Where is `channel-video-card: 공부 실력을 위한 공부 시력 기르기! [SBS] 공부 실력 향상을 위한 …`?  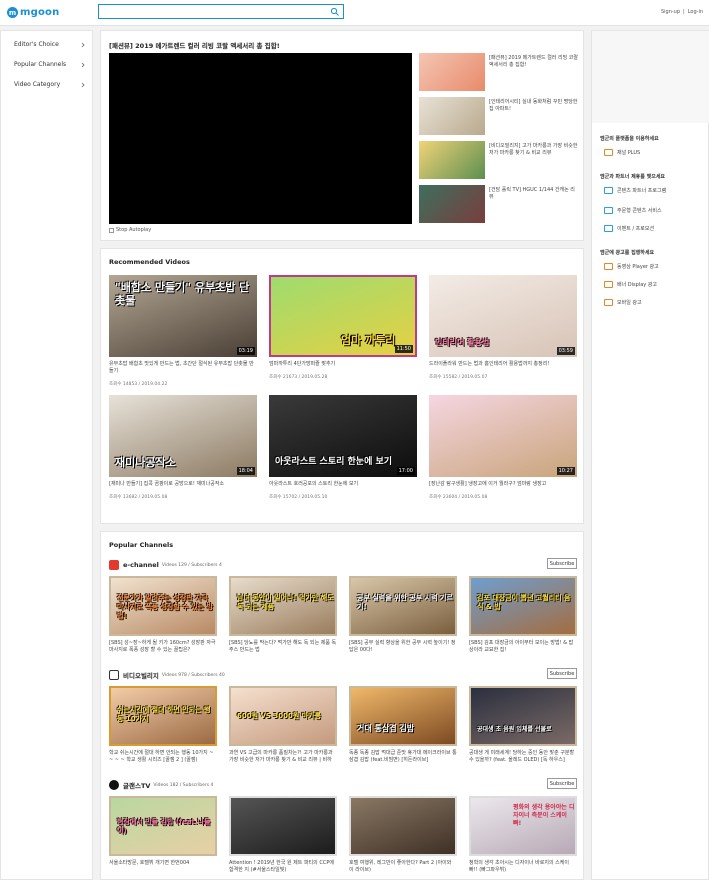
channel-video-card: 공부 실력을 위한 공부 시력 기르기! [SBS] 공부 실력 향상을 위한 … is located at coordinates (403, 615).